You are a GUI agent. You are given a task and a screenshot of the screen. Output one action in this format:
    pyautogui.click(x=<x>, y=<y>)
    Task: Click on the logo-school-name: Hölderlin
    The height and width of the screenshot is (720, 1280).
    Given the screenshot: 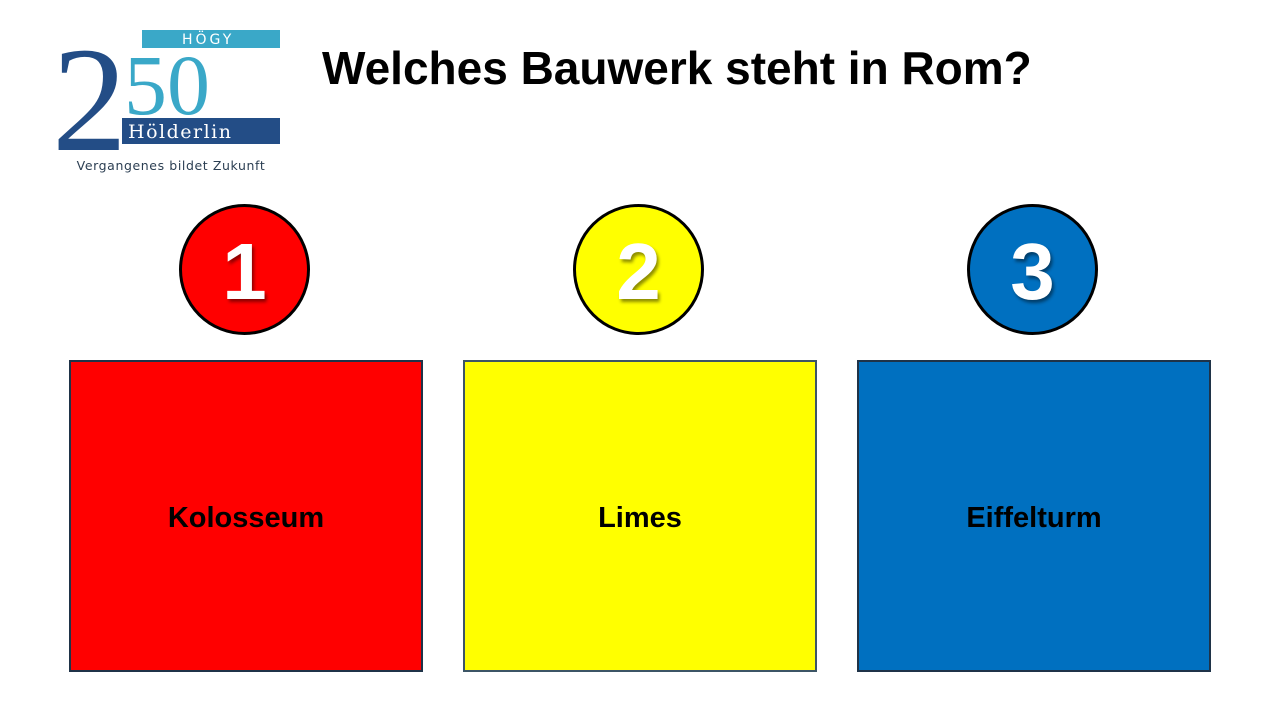 What is the action you would take?
    pyautogui.click(x=180, y=132)
    